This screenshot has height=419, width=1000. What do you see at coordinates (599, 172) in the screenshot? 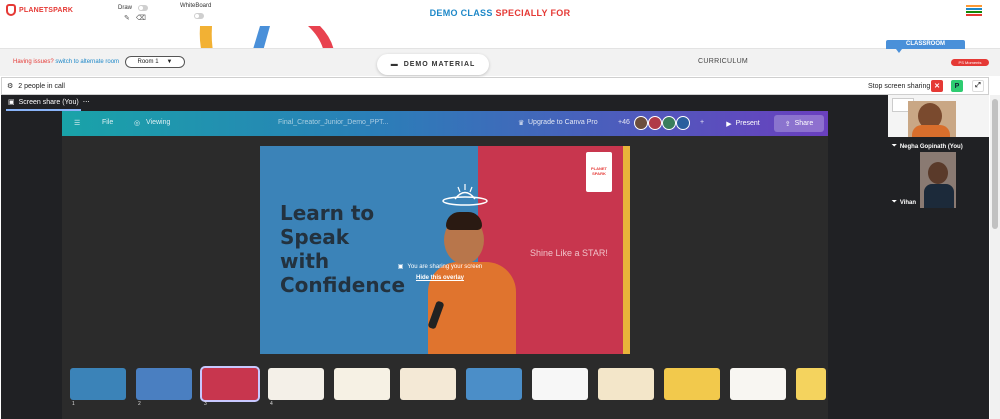
I see `planet-spark-badge: PLANET SPARK` at bounding box center [599, 172].